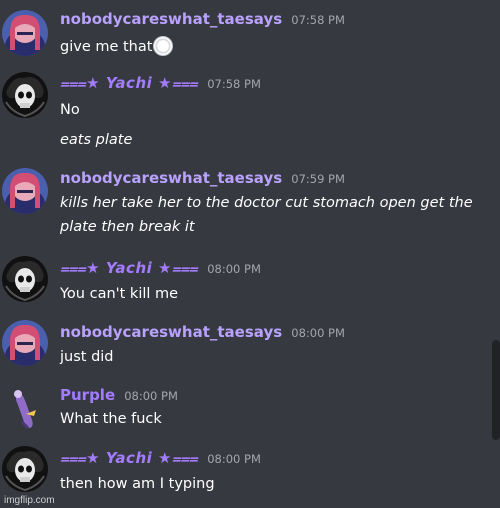 The height and width of the screenshot is (508, 500). What do you see at coordinates (106, 47) in the screenshot?
I see `message-line: give me that` at bounding box center [106, 47].